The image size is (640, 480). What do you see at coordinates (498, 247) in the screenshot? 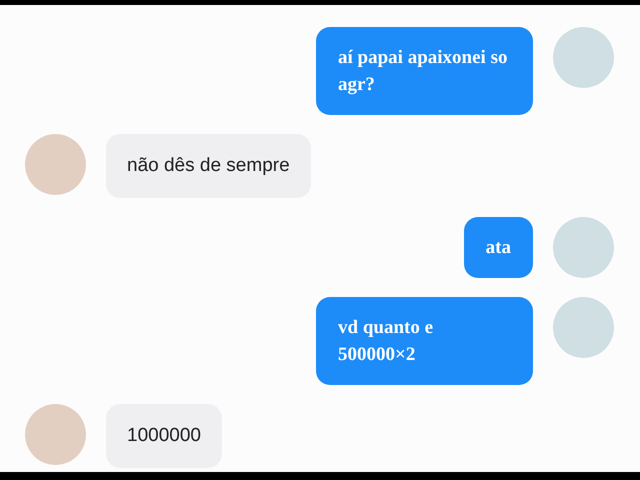
I see `sent-message: ata` at bounding box center [498, 247].